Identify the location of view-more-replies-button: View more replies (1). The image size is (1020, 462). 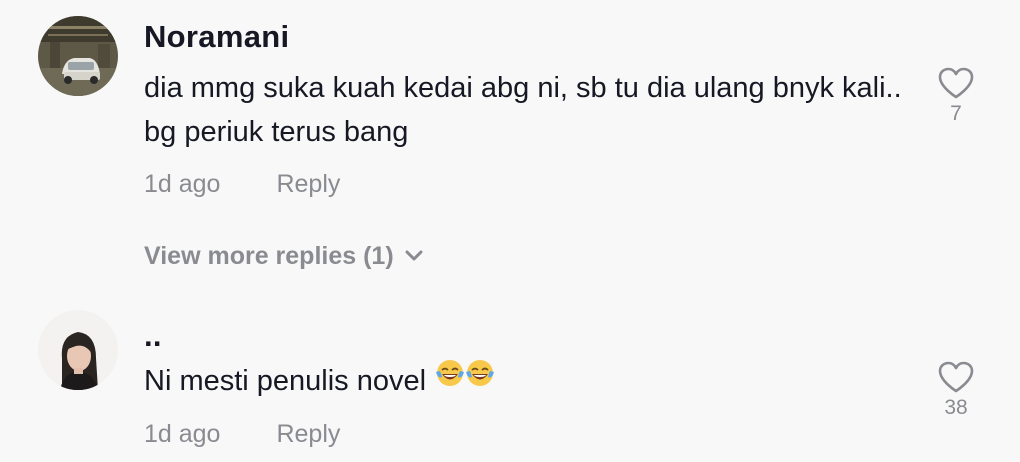
(284, 256).